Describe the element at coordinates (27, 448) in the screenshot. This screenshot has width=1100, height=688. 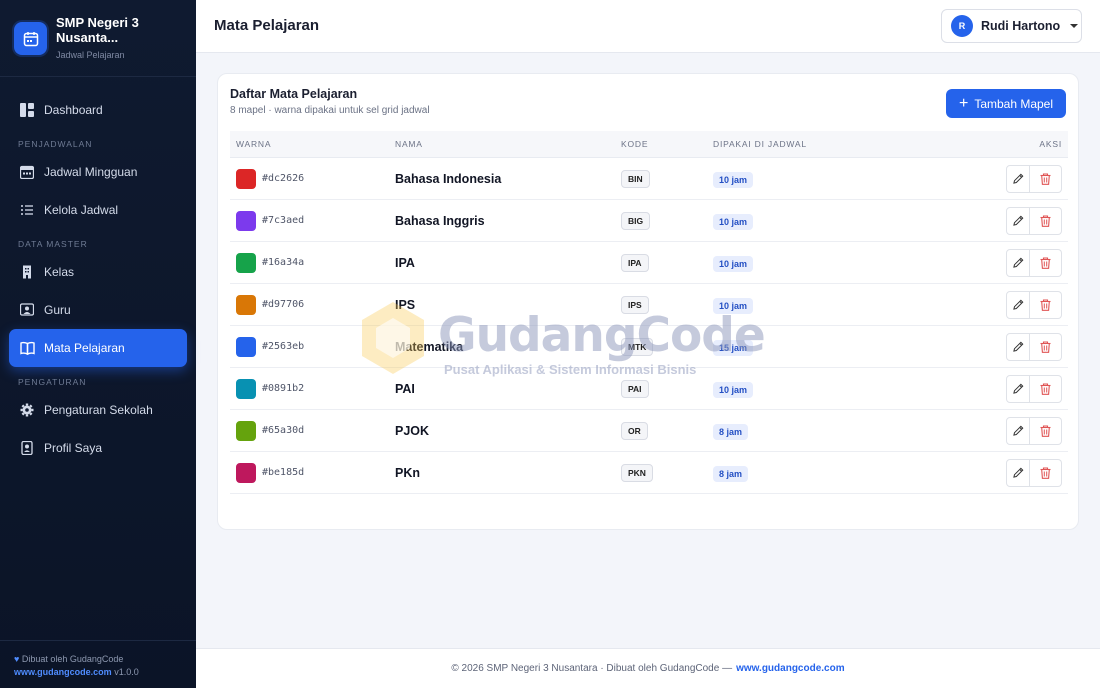
I see `id-badge-icon` at that location.